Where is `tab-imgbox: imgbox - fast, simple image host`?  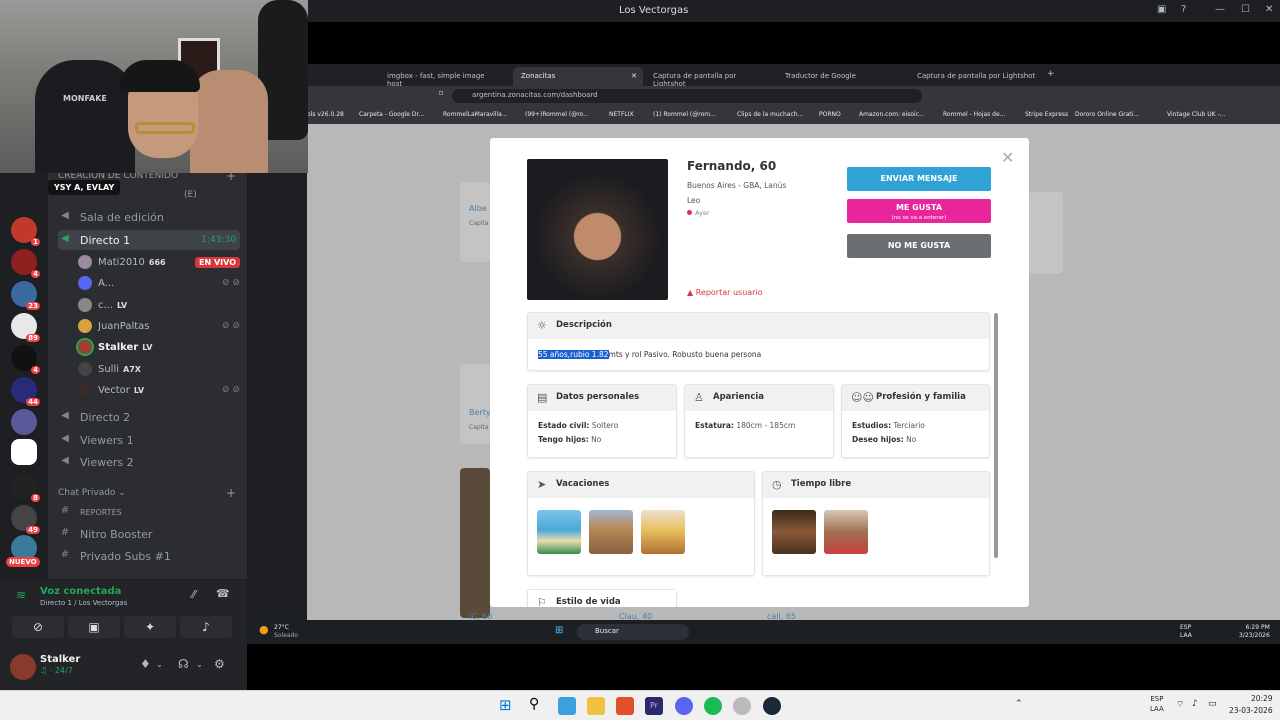 tab-imgbox: imgbox - fast, simple image host is located at coordinates (444, 77).